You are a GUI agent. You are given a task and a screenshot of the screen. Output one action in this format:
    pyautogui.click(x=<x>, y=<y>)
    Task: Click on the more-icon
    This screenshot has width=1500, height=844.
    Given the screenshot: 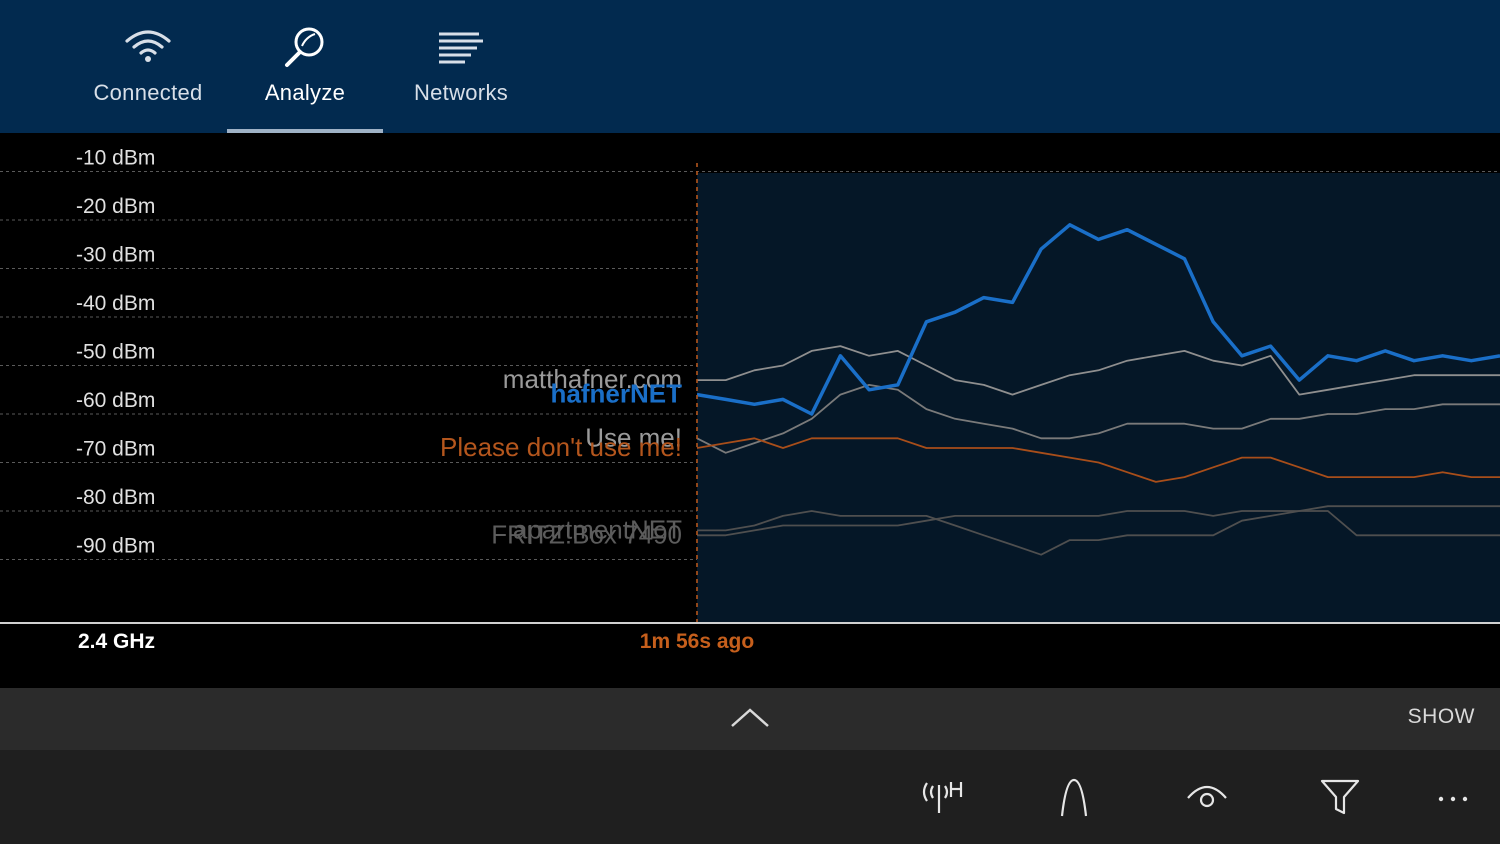 What is the action you would take?
    pyautogui.click(x=1453, y=799)
    